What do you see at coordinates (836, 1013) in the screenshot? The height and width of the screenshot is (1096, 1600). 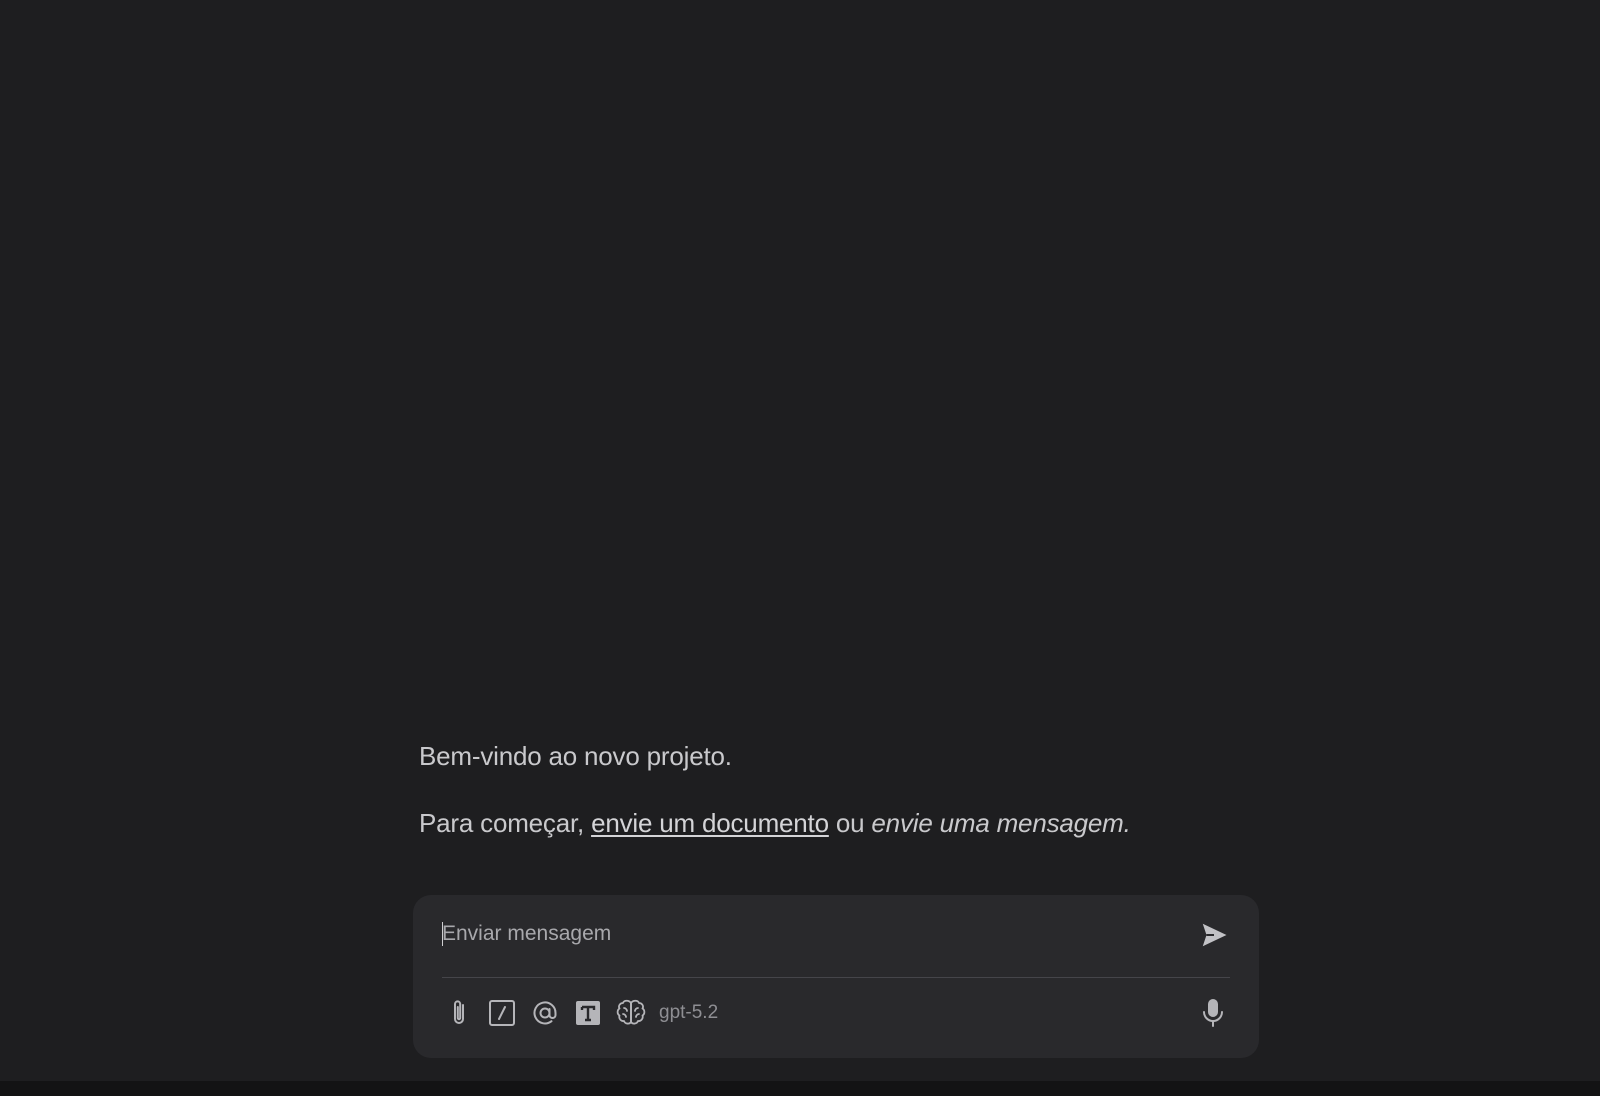 I see `composer-toolbar: gpt-5.2` at bounding box center [836, 1013].